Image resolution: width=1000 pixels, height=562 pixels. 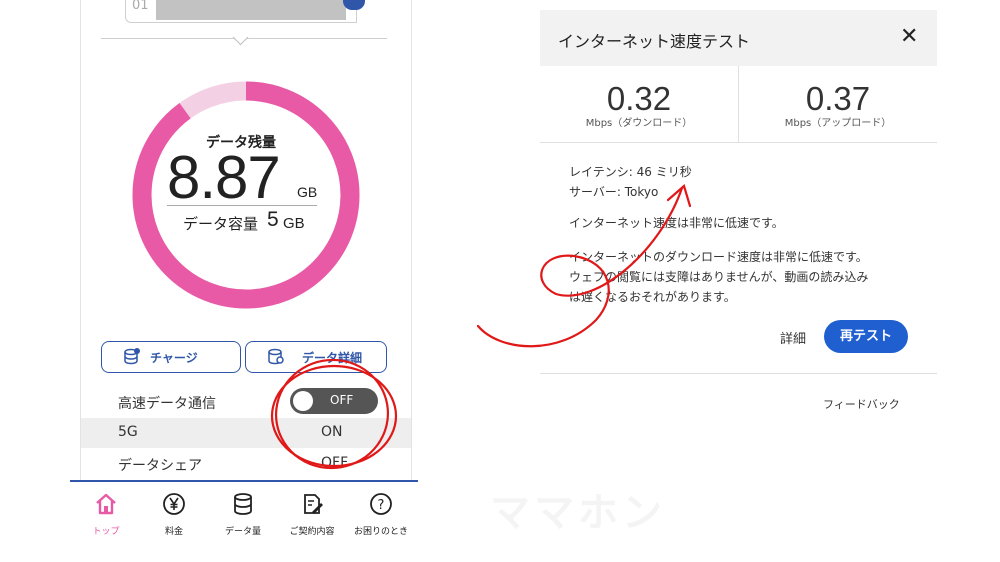 I want to click on capacity-label: データ容量, so click(x=221, y=224).